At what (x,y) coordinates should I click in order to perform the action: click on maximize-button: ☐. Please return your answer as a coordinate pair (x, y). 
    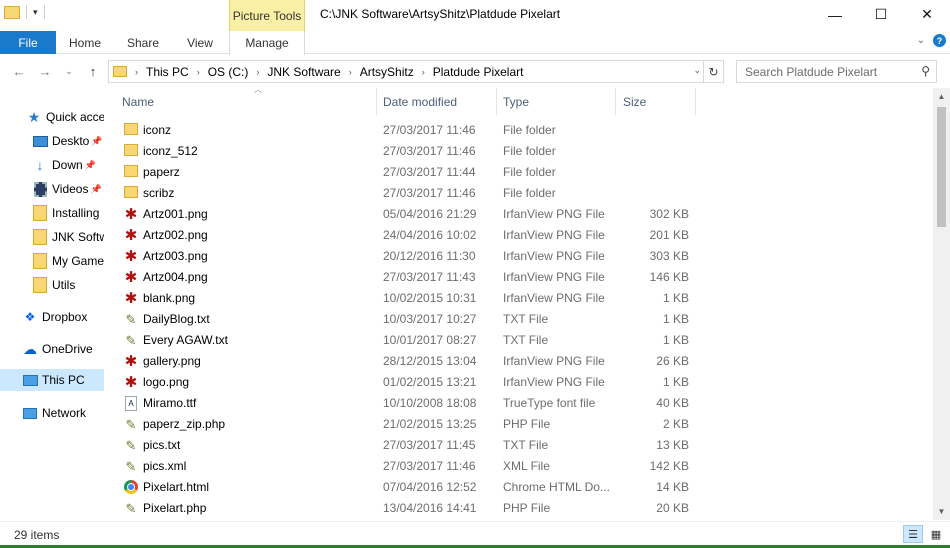
    Looking at the image, I should click on (881, 14).